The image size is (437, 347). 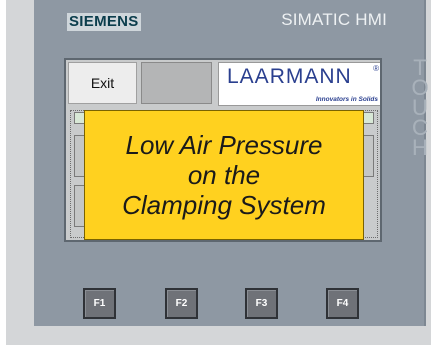 I want to click on f4-key: F4, so click(x=342, y=303).